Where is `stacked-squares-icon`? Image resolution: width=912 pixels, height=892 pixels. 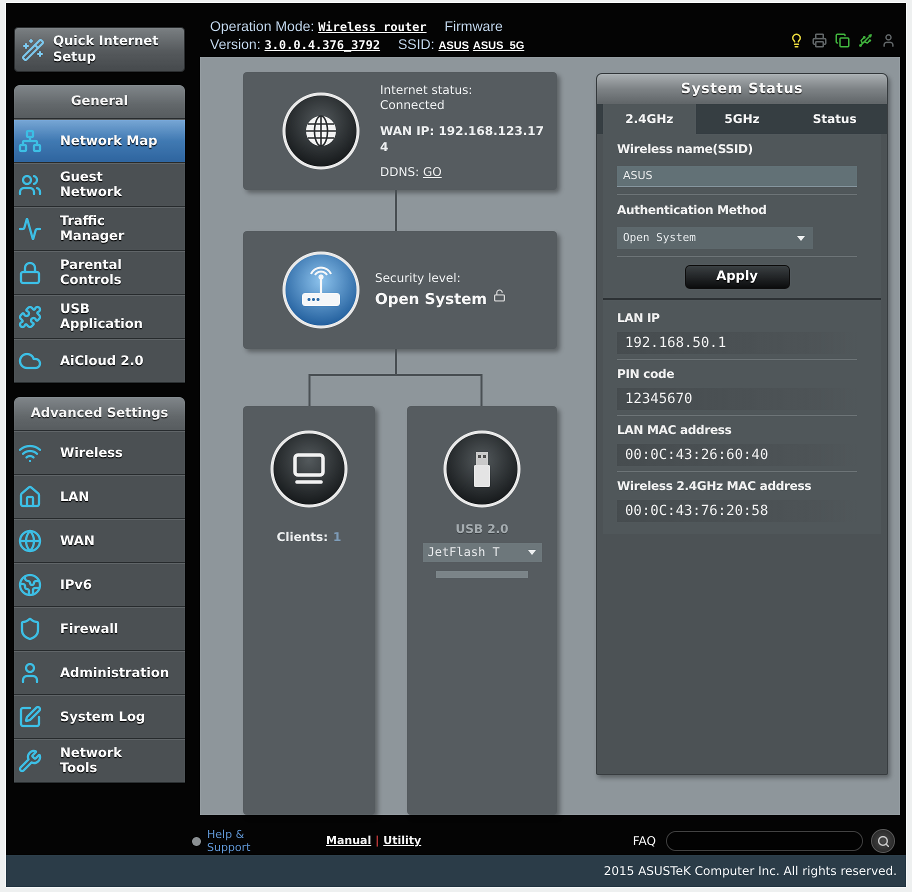
stacked-squares-icon is located at coordinates (842, 40).